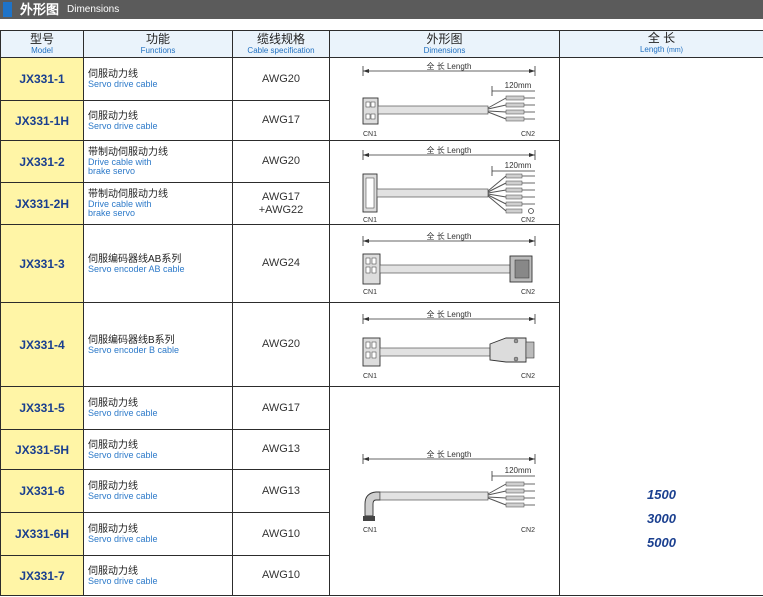  What do you see at coordinates (661, 494) in the screenshot?
I see `length-value: 1500` at bounding box center [661, 494].